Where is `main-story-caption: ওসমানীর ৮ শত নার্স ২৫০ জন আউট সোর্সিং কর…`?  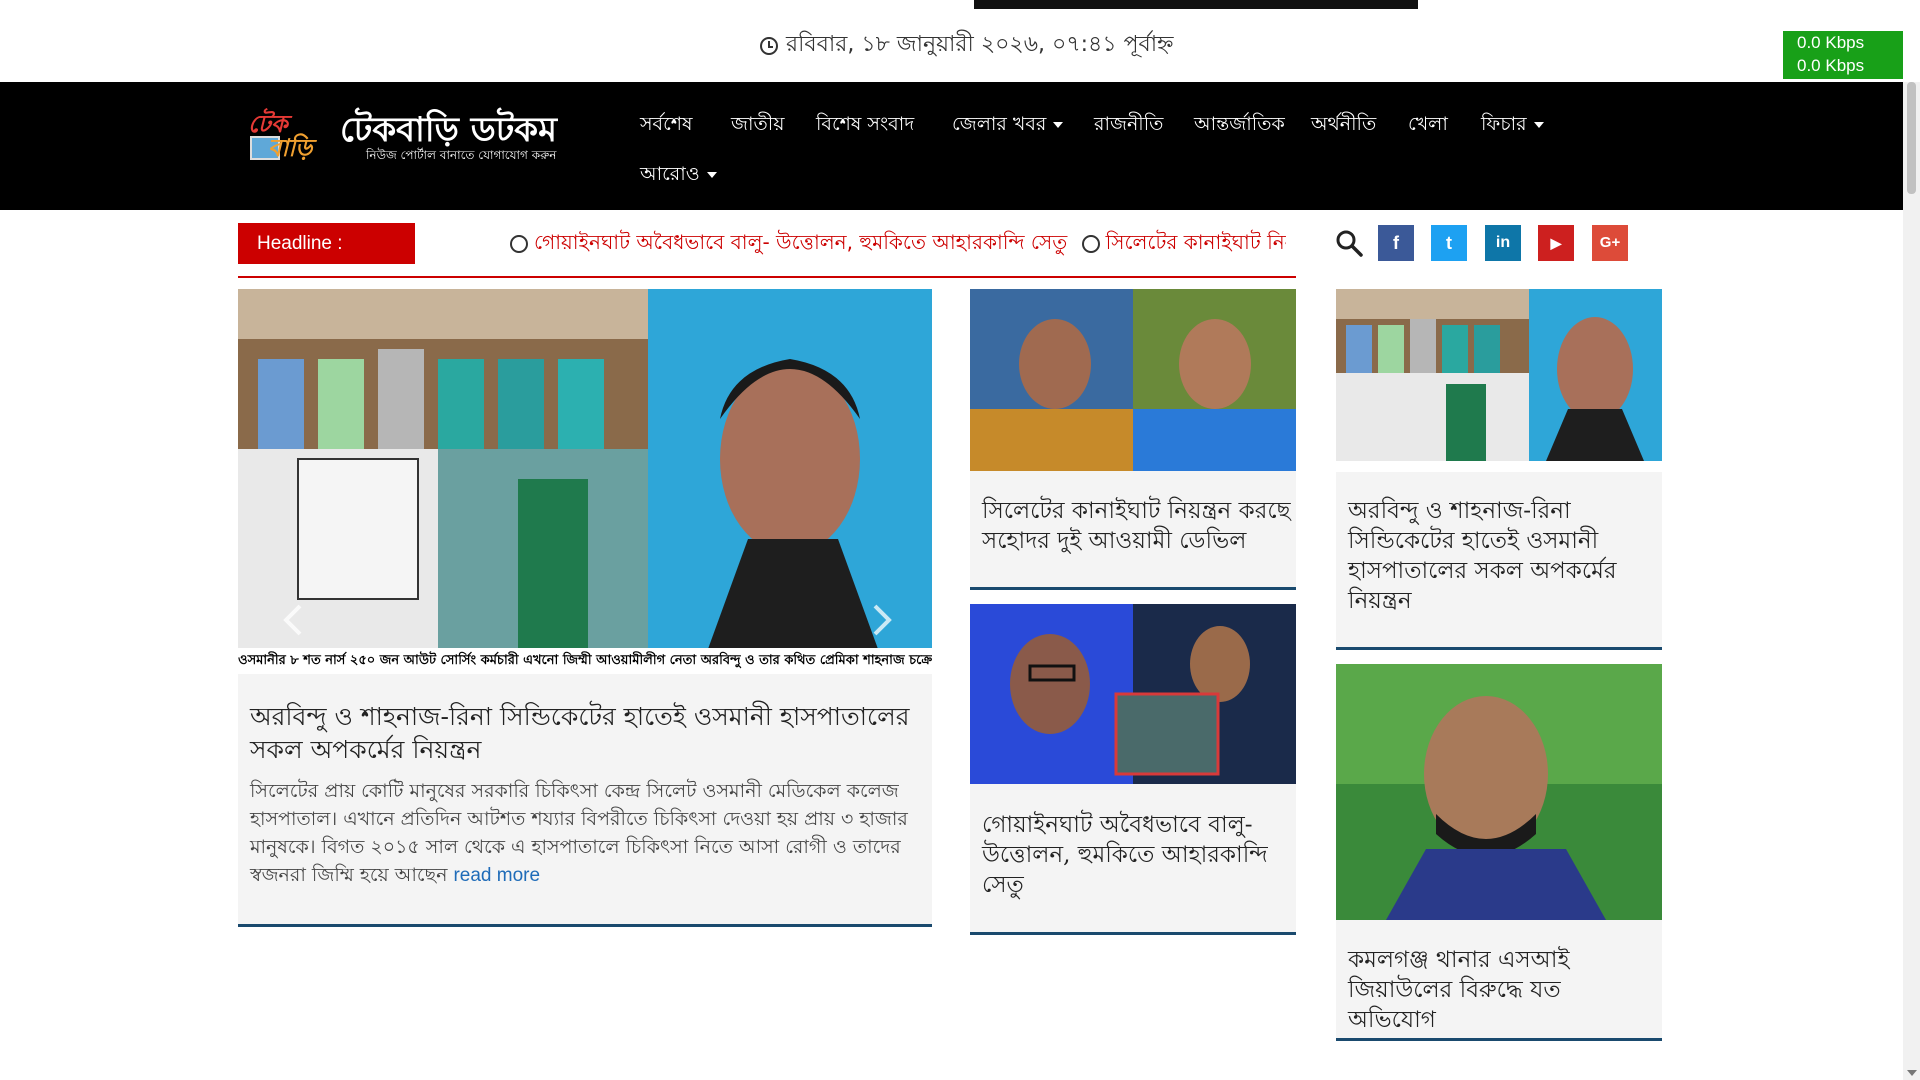 main-story-caption: ওসমানীর ৮ শত নার্স ২৫০ জন আউট সোর্সিং কর… is located at coordinates (585, 661).